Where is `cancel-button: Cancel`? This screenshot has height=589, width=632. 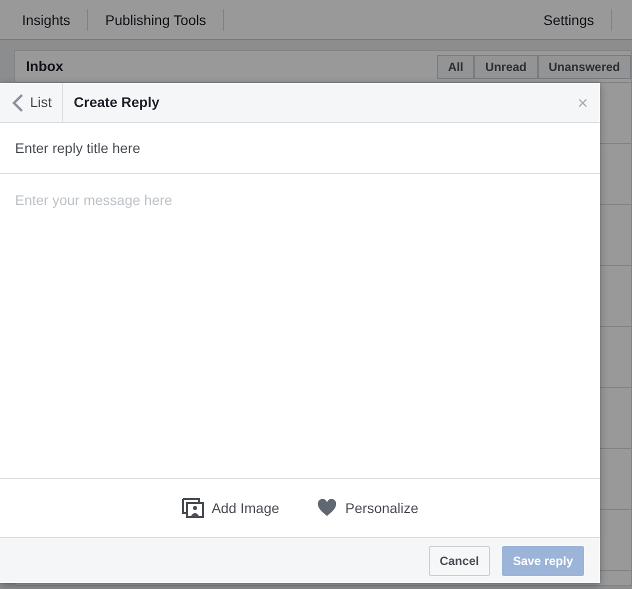
cancel-button: Cancel is located at coordinates (459, 561).